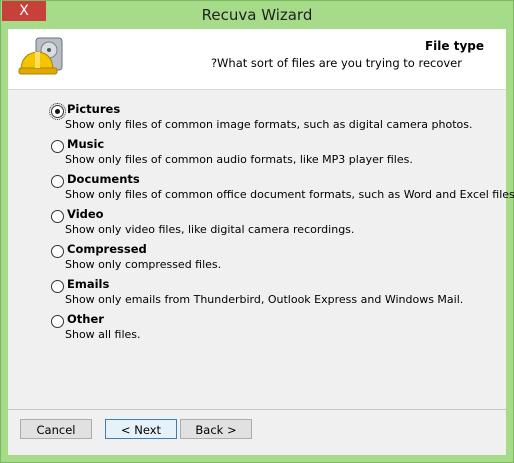 The height and width of the screenshot is (463, 514). What do you see at coordinates (103, 334) in the screenshot?
I see `option-description: Show all files.` at bounding box center [103, 334].